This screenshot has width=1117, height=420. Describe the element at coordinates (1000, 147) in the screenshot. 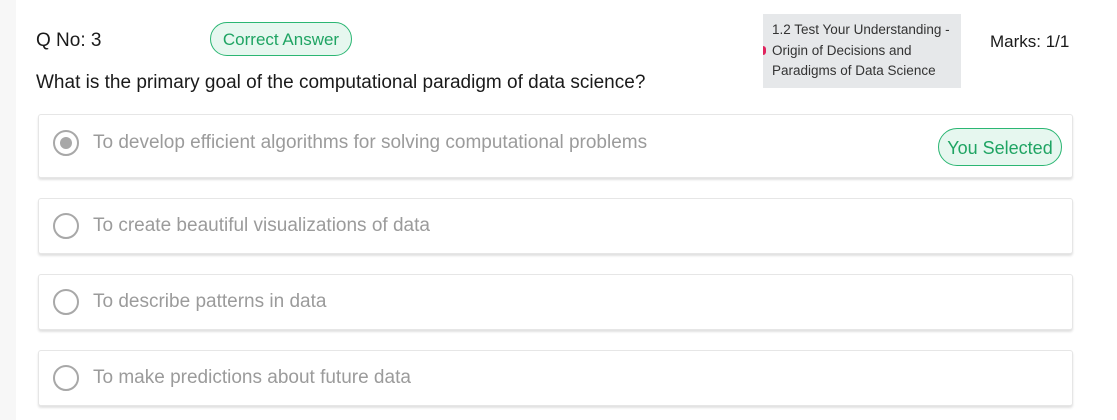

I see `you-selected-badge: You Selected` at that location.